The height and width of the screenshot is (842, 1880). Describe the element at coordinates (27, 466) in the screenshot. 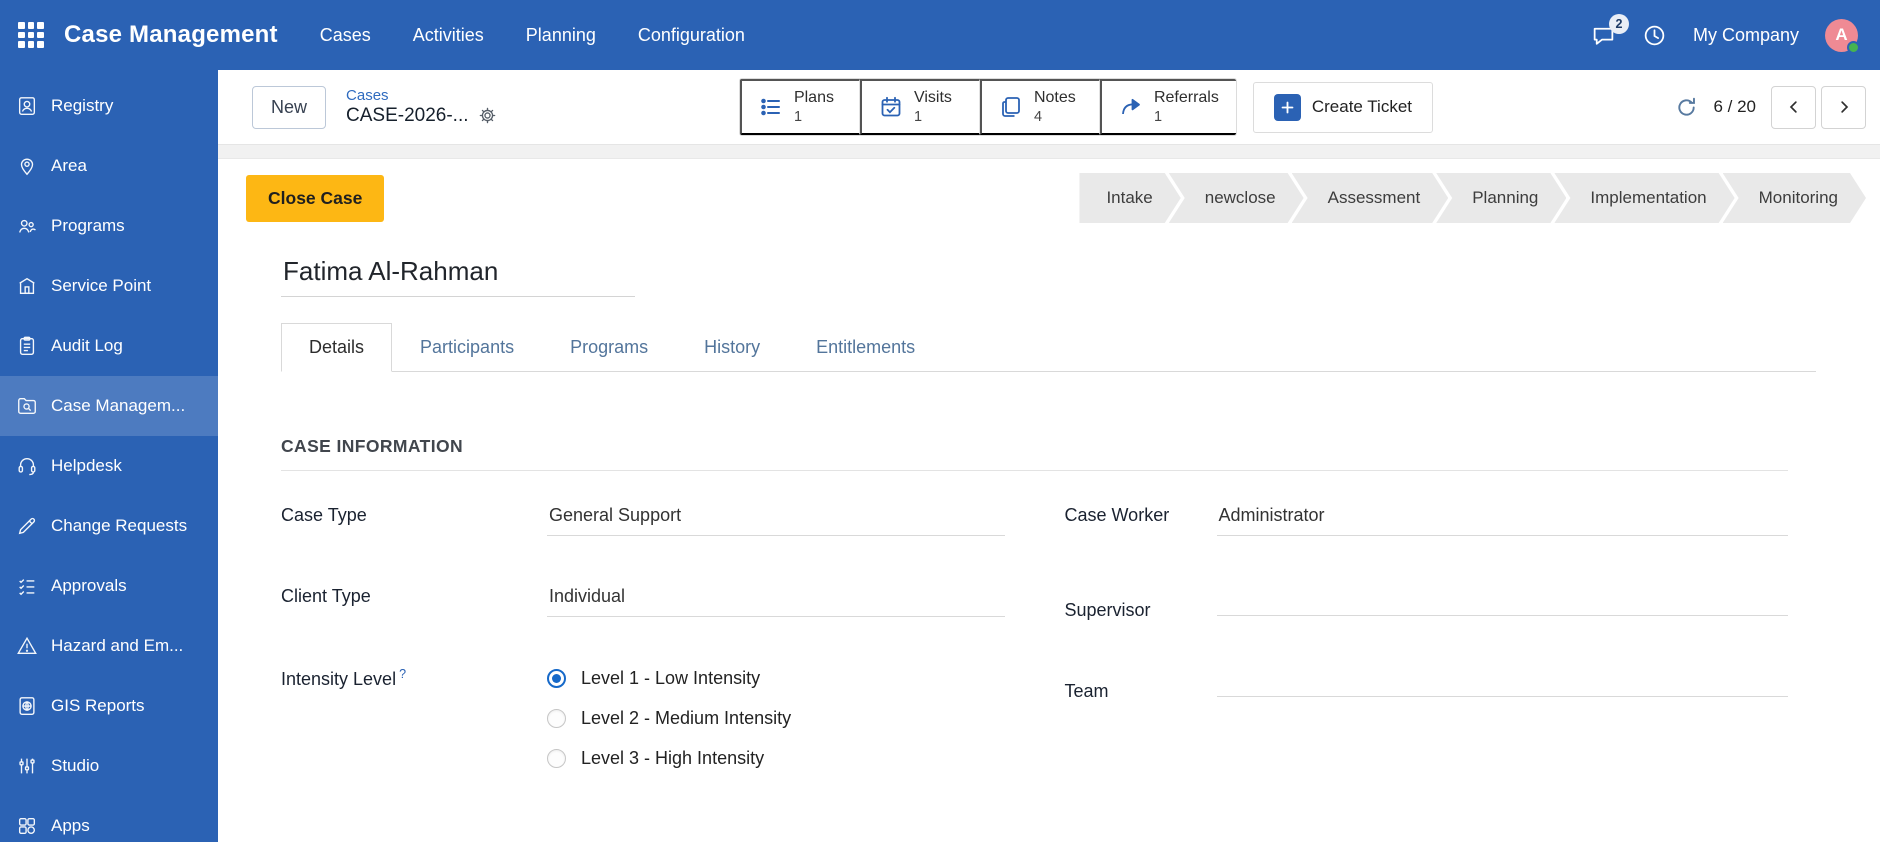

I see `helpdesk-icon` at that location.